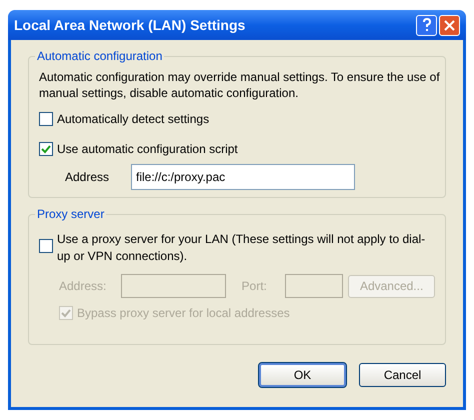 This screenshot has width=474, height=420. I want to click on description-text: Automatic configuration may override manual settings. To ensure the use of manual settings, disable automatic configuration., so click(240, 85).